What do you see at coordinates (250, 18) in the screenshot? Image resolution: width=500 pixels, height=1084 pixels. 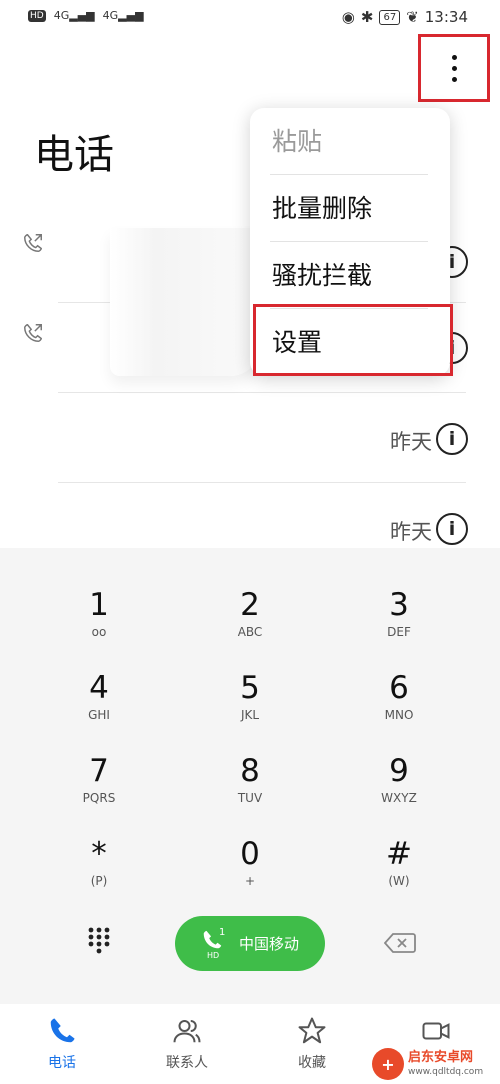 I see `status-bar: HD 4G▂▄▆ 4G▂▄▆ ◉ ✱ 67 ❦ 13:34` at bounding box center [250, 18].